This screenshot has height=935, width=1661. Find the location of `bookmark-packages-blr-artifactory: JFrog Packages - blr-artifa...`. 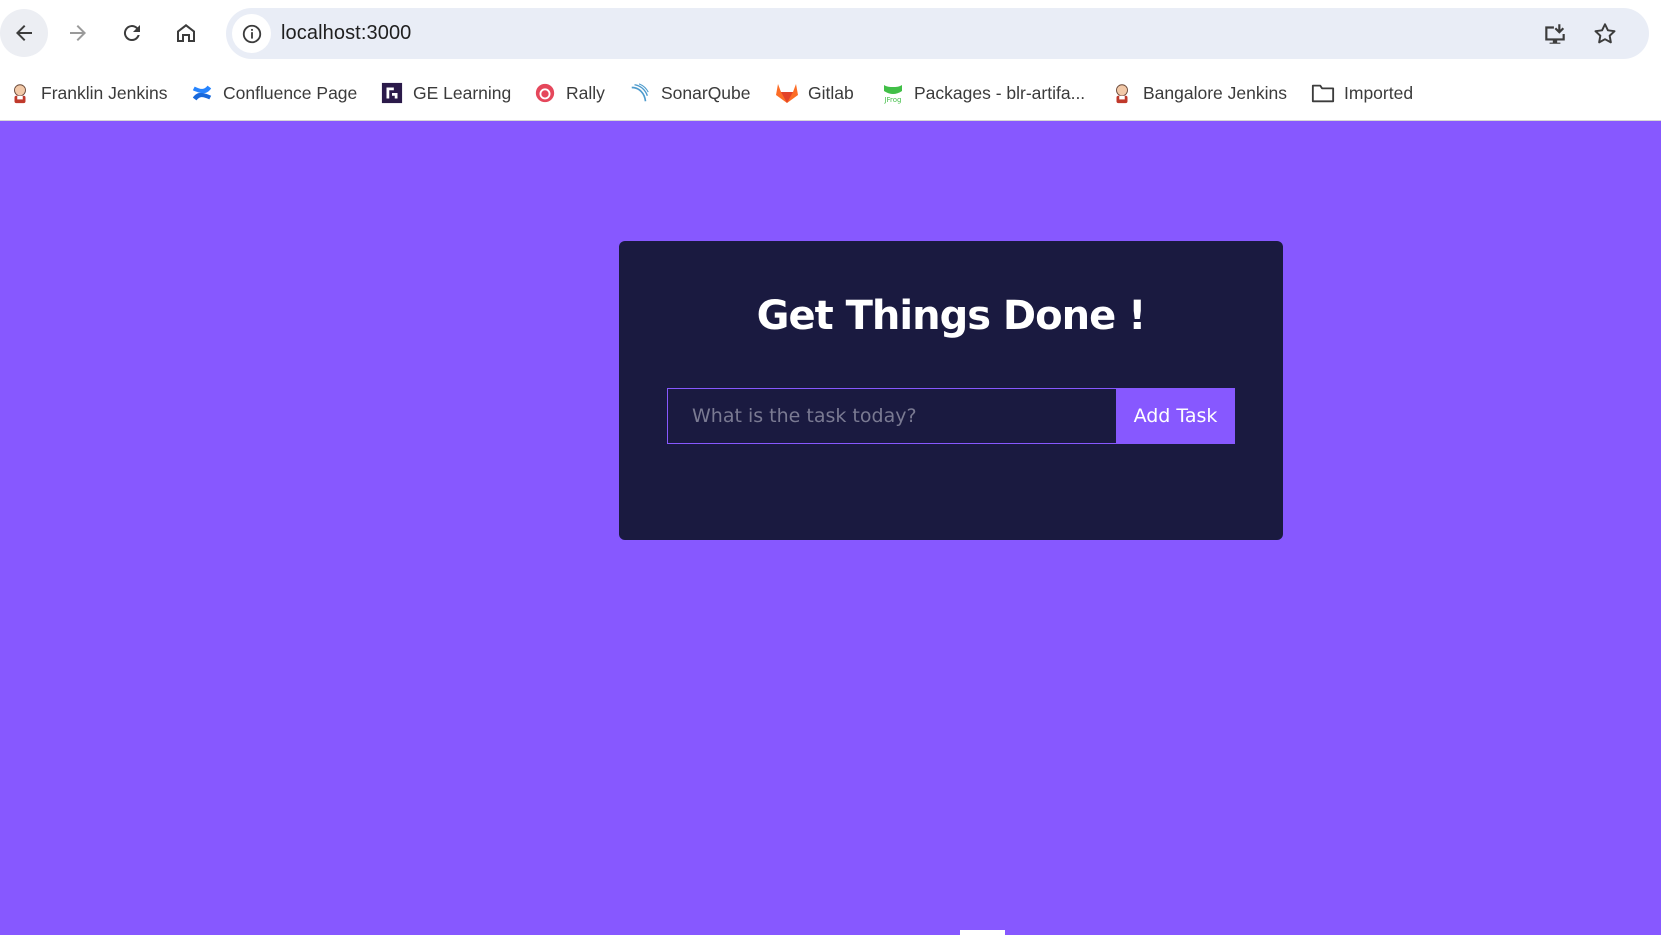

bookmark-packages-blr-artifactory: JFrog Packages - blr-artifa... is located at coordinates (983, 93).